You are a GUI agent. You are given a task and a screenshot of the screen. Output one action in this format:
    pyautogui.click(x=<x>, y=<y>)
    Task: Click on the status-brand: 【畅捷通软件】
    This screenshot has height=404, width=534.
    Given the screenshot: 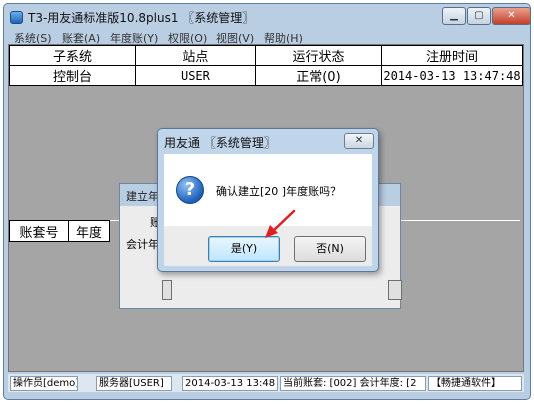 What is the action you would take?
    pyautogui.click(x=475, y=383)
    